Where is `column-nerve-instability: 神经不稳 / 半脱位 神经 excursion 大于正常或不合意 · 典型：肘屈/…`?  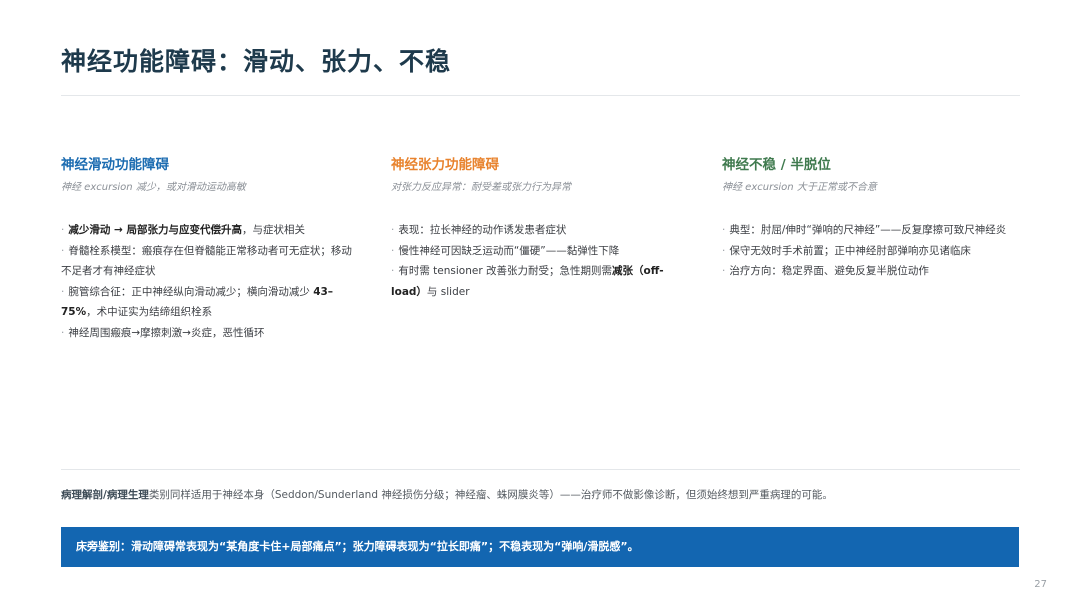 column-nerve-instability: 神经不稳 / 半脱位 神经 excursion 大于正常或不合意 · 典型：肘屈/… is located at coordinates (877, 218).